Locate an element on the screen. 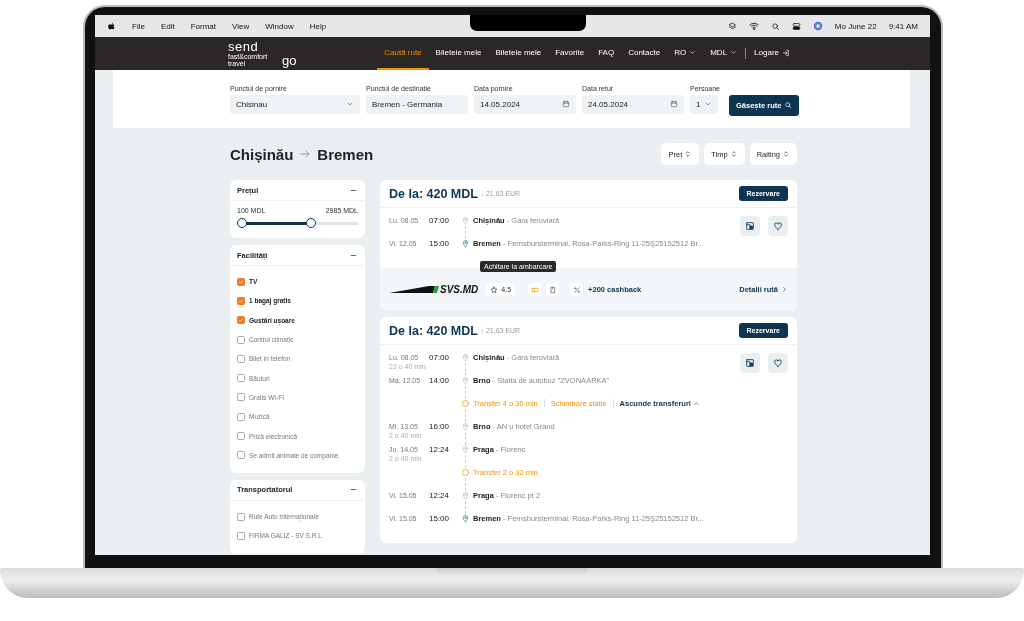  apple-icon is located at coordinates (111, 26).